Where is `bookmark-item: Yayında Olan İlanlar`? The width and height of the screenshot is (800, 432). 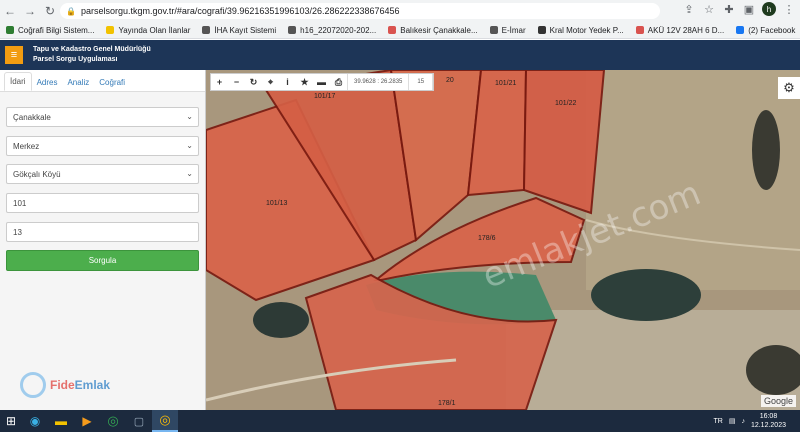 bookmark-item: Yayında Olan İlanlar is located at coordinates (148, 30).